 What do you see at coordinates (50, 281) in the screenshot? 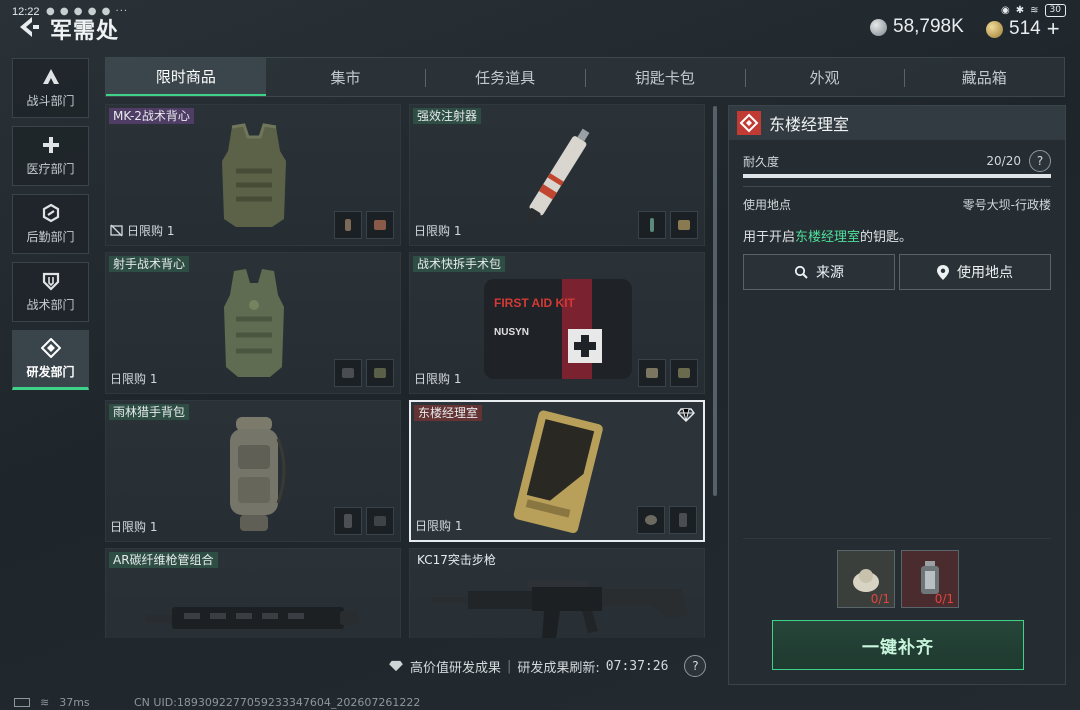
I see `tactical-shield-icon` at bounding box center [50, 281].